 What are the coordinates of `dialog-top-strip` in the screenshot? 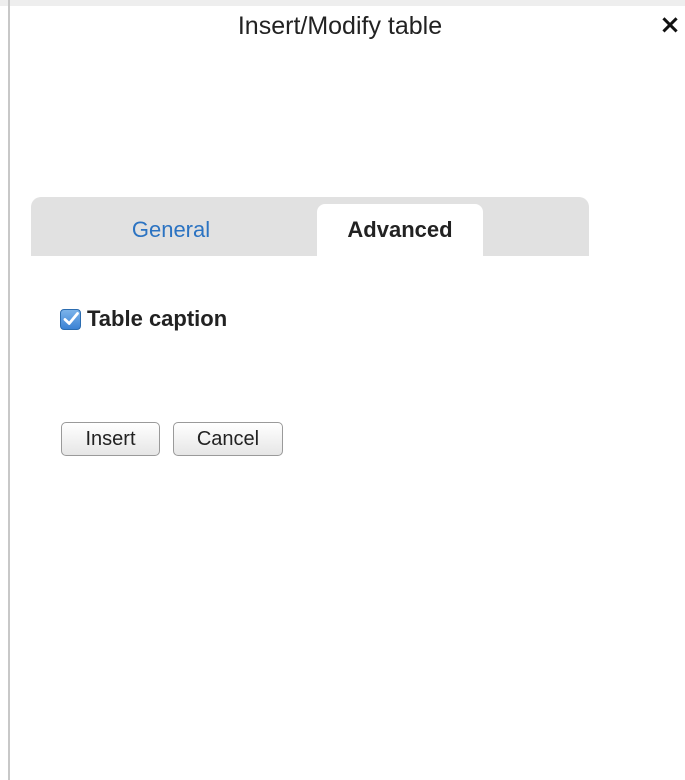 It's located at (342, 3).